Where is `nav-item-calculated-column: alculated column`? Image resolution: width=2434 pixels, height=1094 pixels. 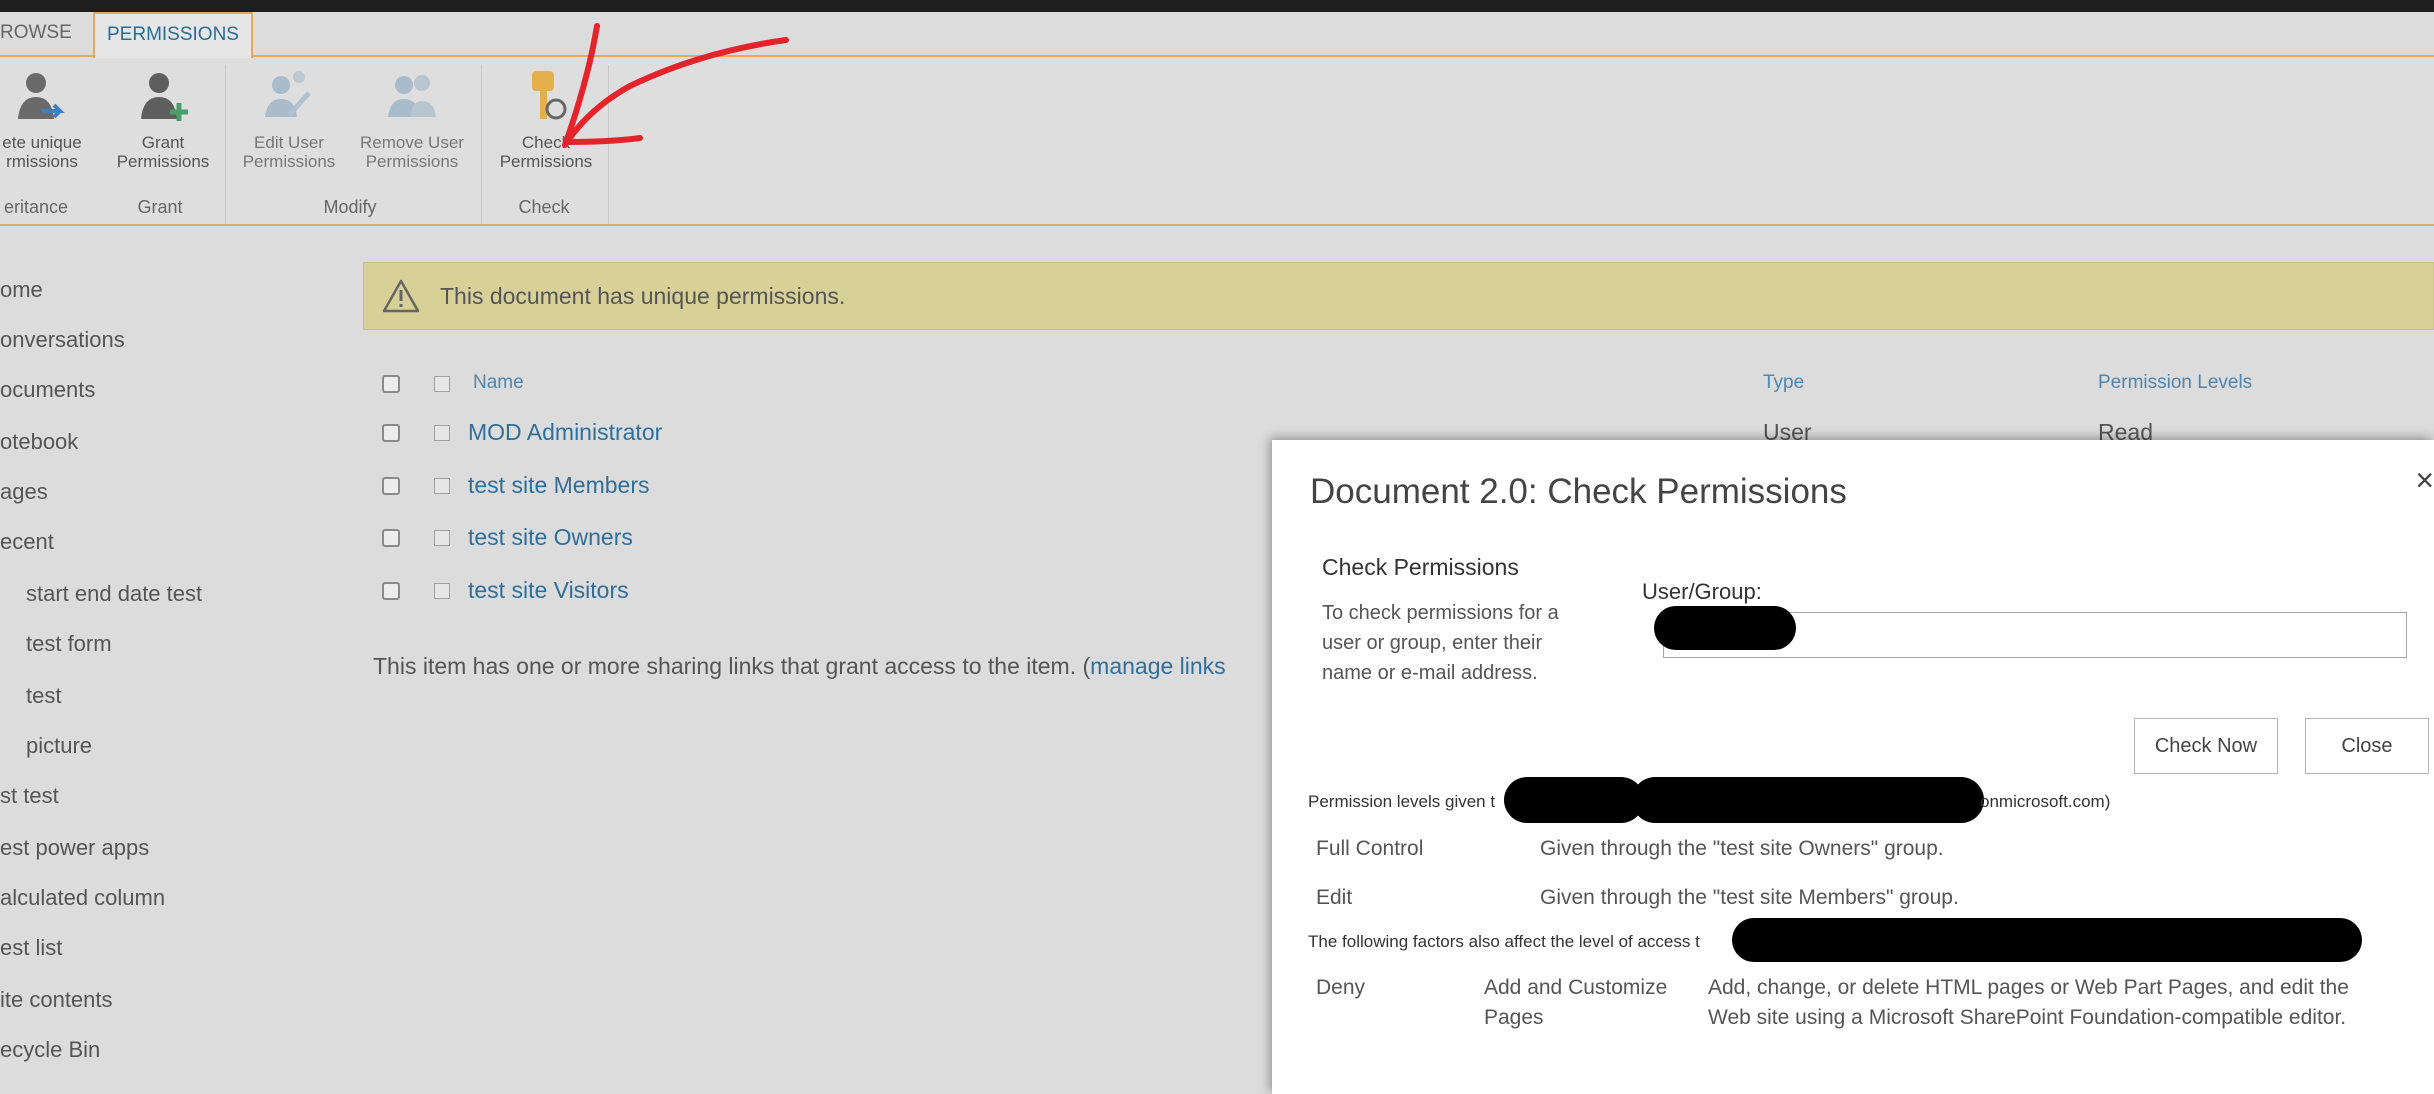 nav-item-calculated-column: alculated column is located at coordinates (82, 898).